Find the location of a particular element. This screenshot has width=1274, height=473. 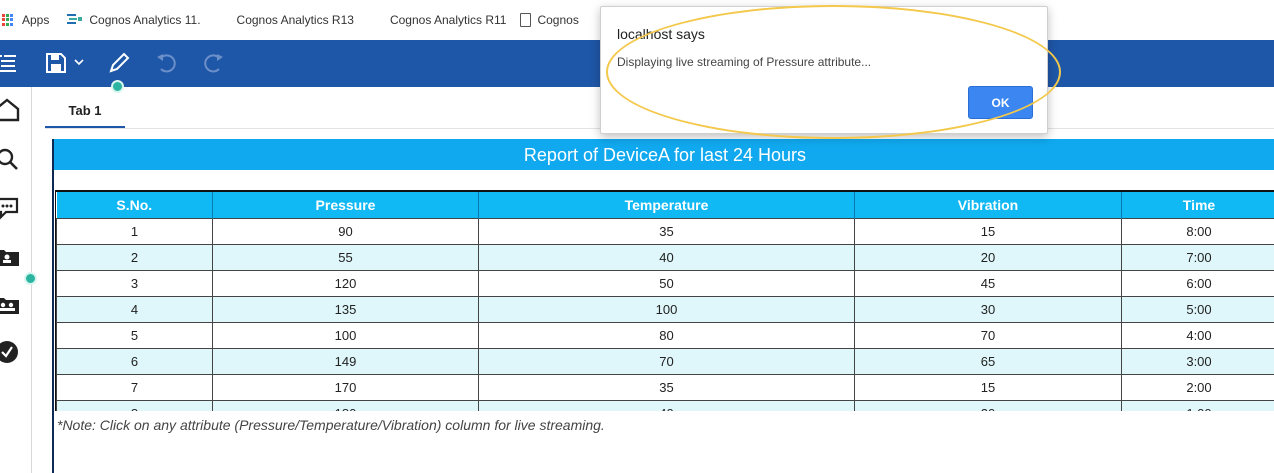

cell-time: 3:00 is located at coordinates (1197, 361).